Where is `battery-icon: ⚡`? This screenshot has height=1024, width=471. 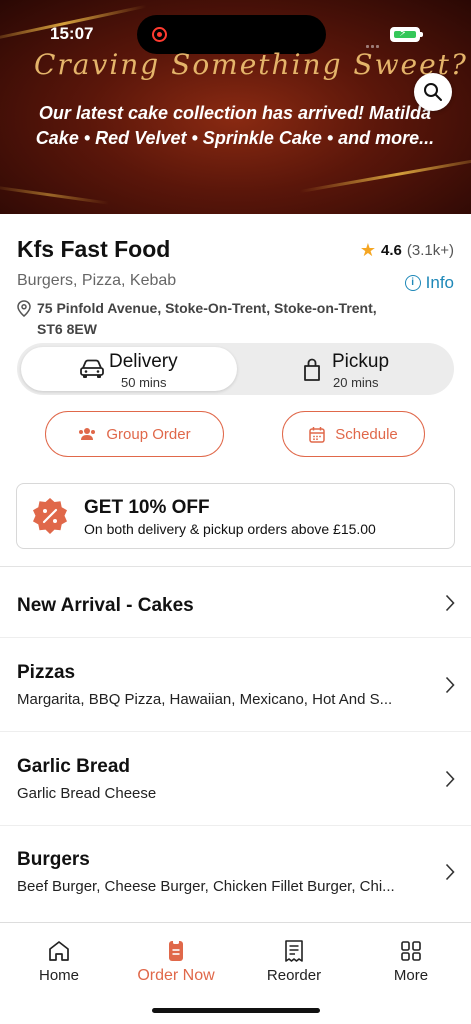 battery-icon: ⚡ is located at coordinates (406, 34).